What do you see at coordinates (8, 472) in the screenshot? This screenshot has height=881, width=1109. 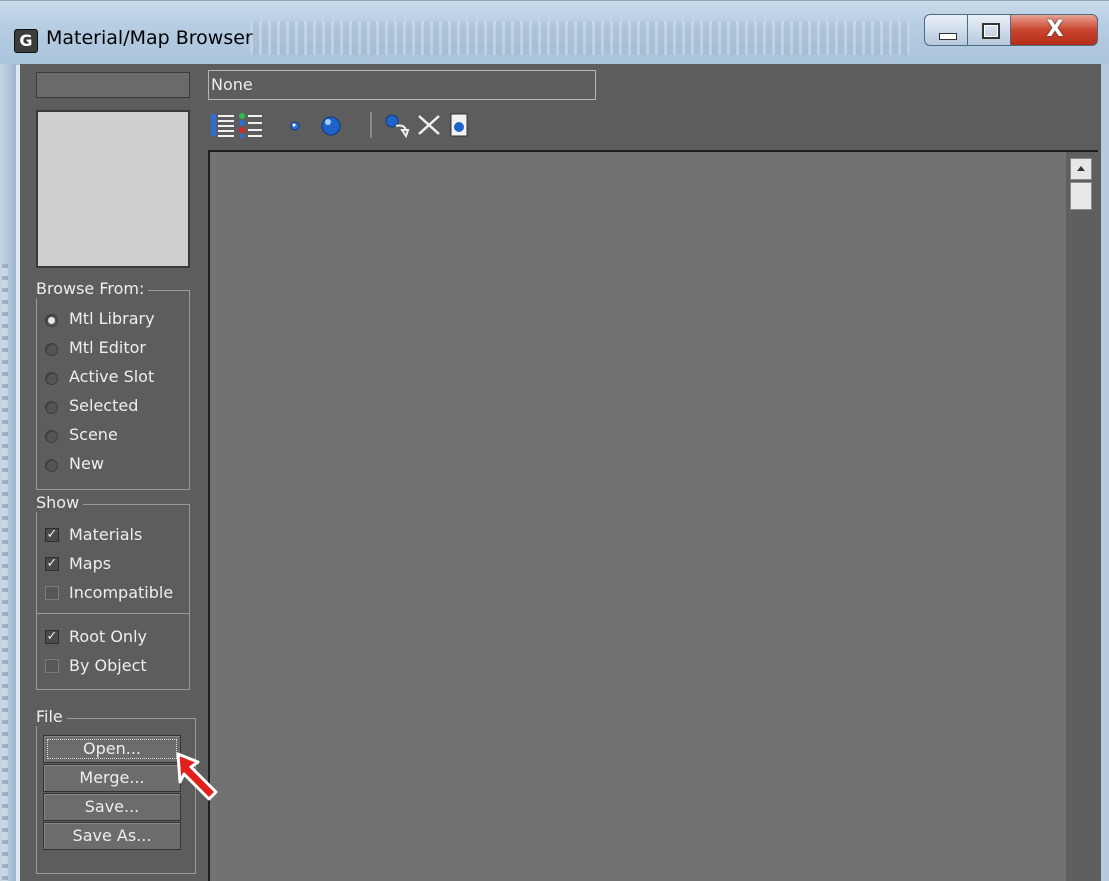 I see `window-frame-left` at bounding box center [8, 472].